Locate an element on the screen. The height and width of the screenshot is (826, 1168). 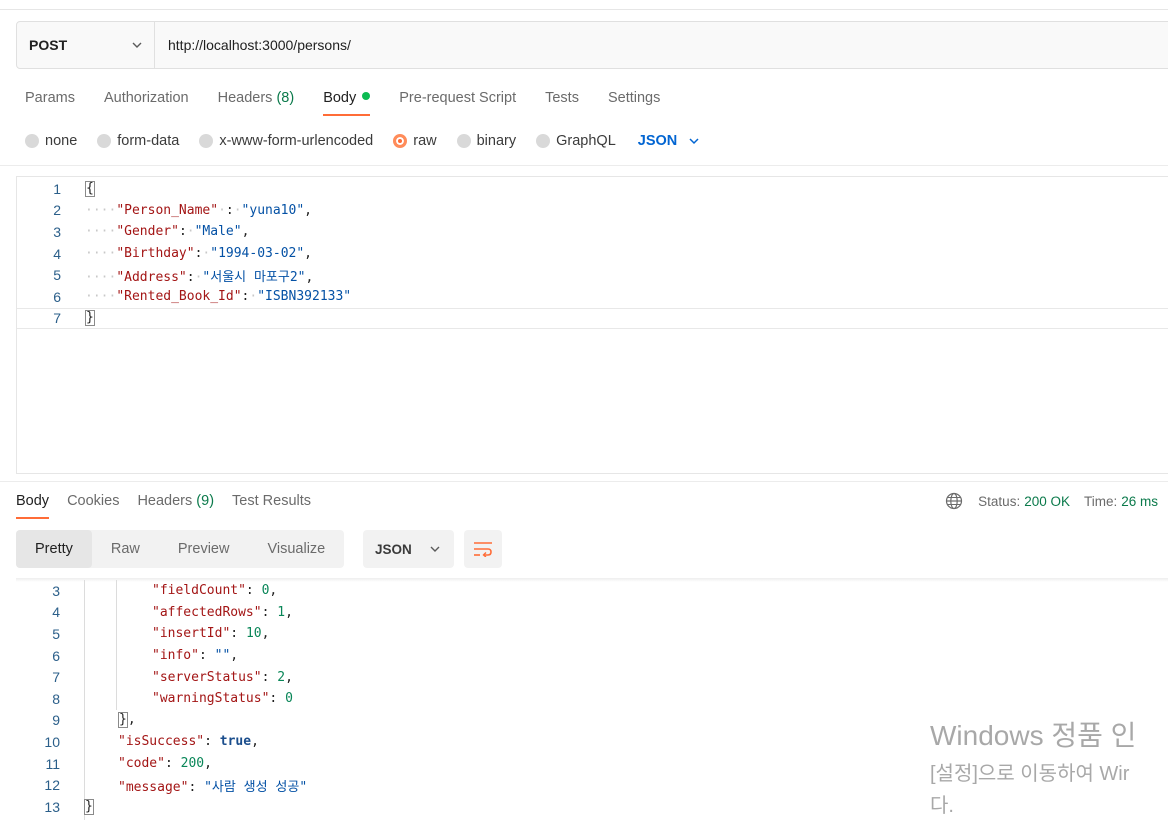
response-status: Status: 200 OK Time: 26 ms is located at coordinates (1051, 501).